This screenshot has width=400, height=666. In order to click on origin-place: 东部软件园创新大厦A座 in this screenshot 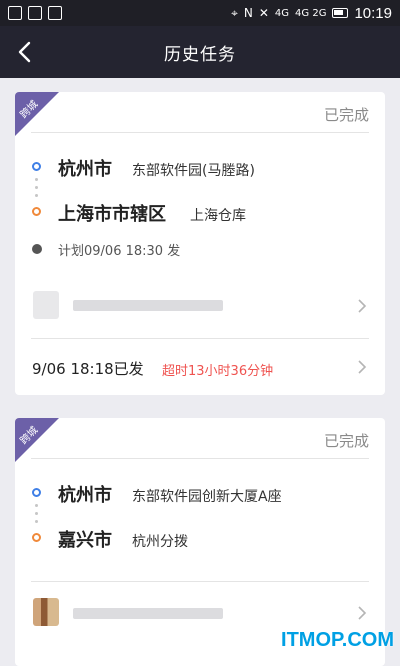, I will do `click(207, 497)`.